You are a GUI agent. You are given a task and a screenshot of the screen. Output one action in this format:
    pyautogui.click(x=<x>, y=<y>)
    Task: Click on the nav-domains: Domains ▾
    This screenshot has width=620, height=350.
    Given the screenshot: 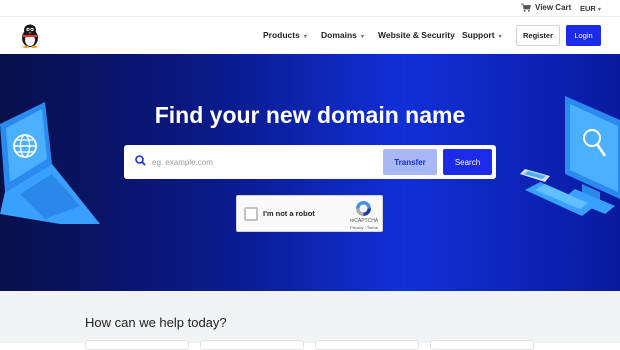 What is the action you would take?
    pyautogui.click(x=342, y=35)
    